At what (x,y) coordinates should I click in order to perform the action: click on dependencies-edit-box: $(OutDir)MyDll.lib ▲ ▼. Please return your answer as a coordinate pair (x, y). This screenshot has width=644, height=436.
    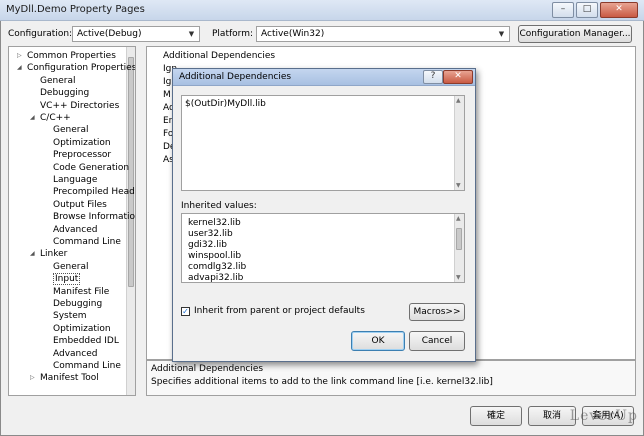
    Looking at the image, I should click on (323, 143).